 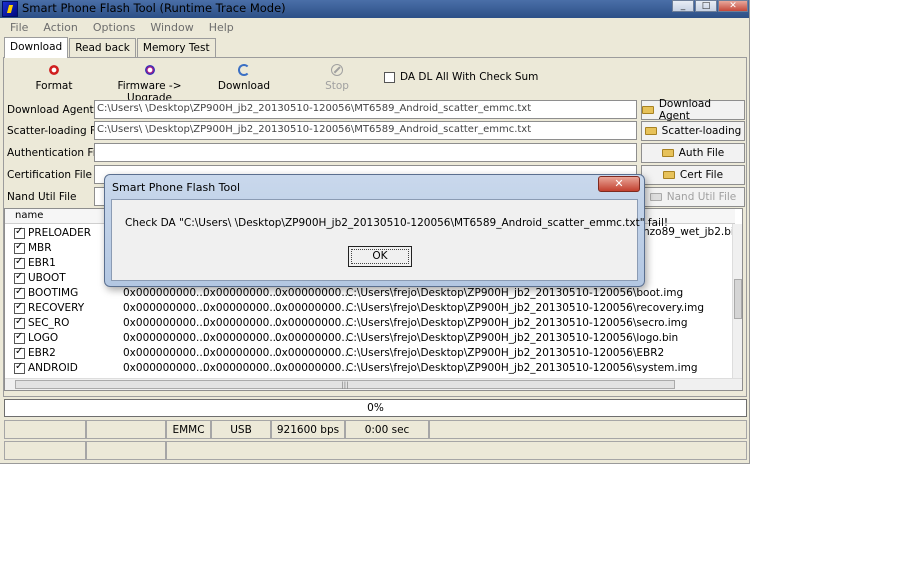 I want to click on stop-button: Stop, so click(x=337, y=78).